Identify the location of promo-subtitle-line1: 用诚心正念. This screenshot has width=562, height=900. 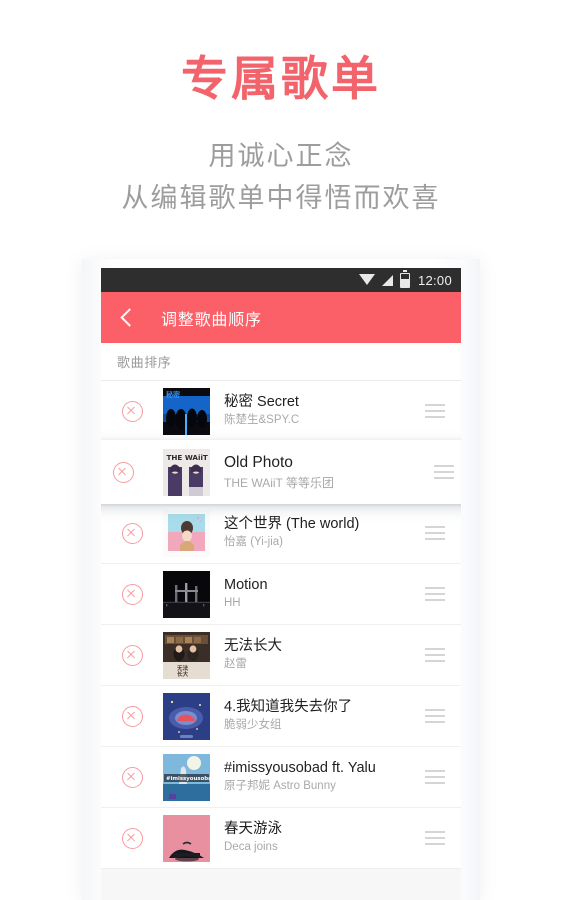
(281, 157).